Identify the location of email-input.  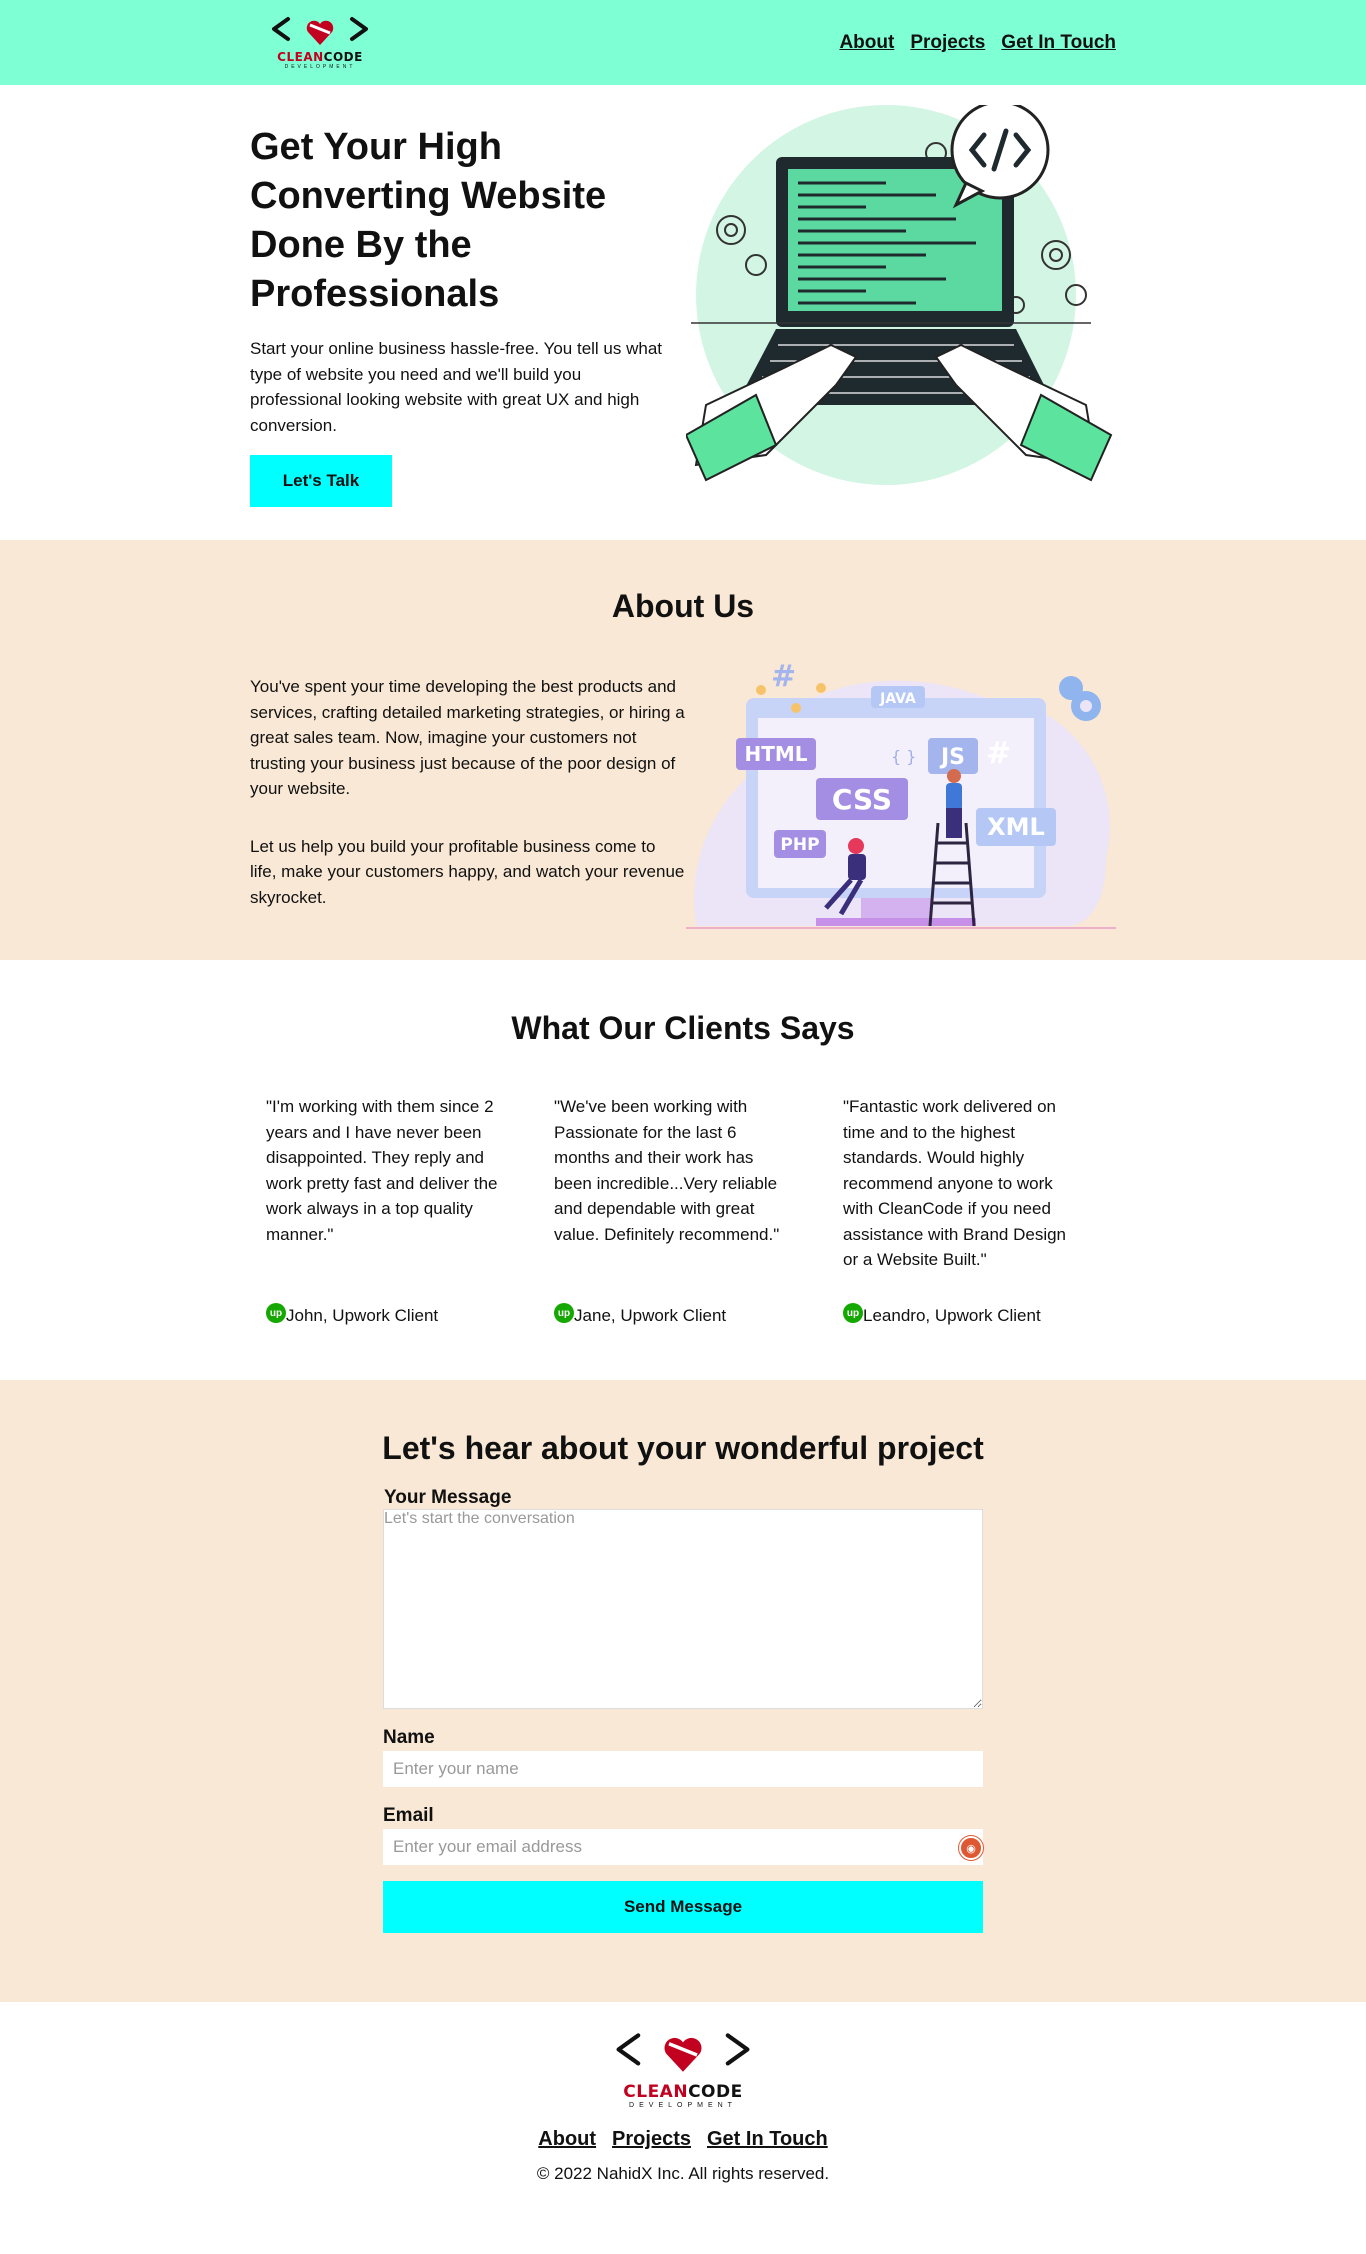
(683, 1847).